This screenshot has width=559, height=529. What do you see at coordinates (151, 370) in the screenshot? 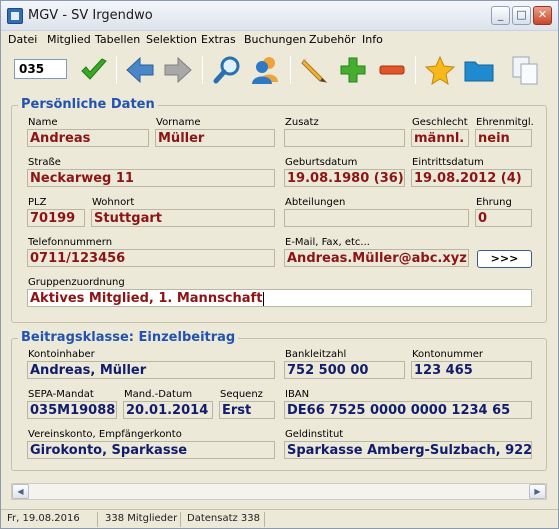
I see `kontoinhaber-field: Andreas, Müller` at bounding box center [151, 370].